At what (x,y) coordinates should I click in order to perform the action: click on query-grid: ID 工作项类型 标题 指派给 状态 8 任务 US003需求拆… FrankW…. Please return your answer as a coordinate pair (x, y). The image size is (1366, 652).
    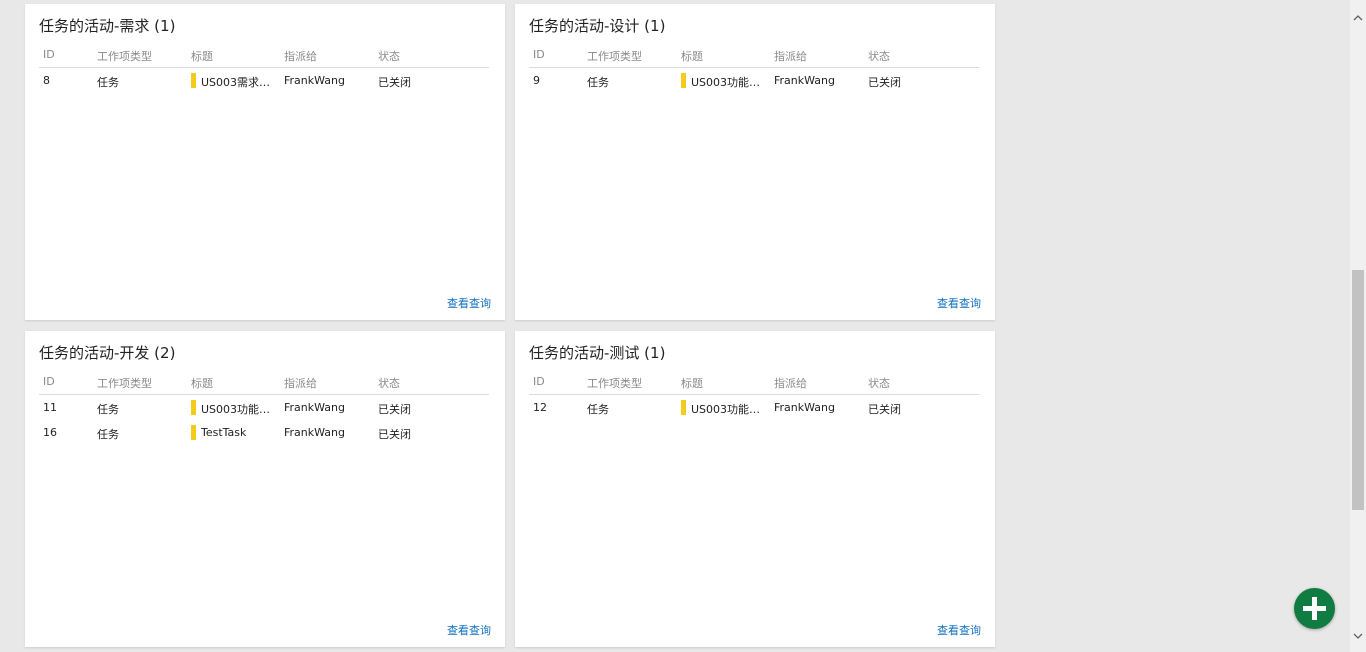
    Looking at the image, I should click on (264, 68).